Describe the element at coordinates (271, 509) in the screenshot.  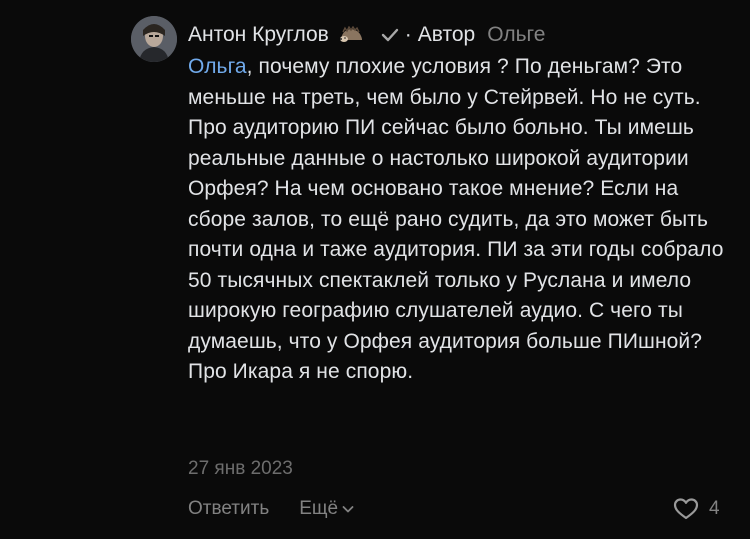
I see `comment-actions: Ответить Ещё` at that location.